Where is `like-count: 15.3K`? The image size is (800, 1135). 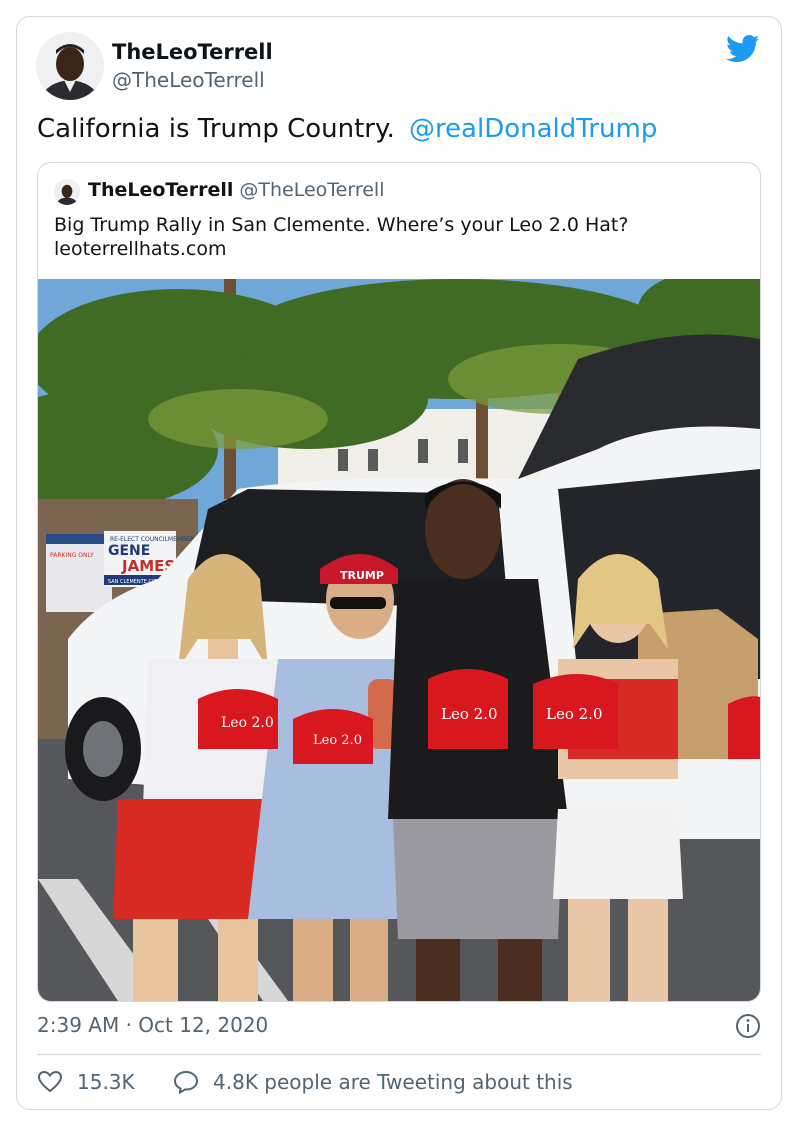
like-count: 15.3K is located at coordinates (106, 1082).